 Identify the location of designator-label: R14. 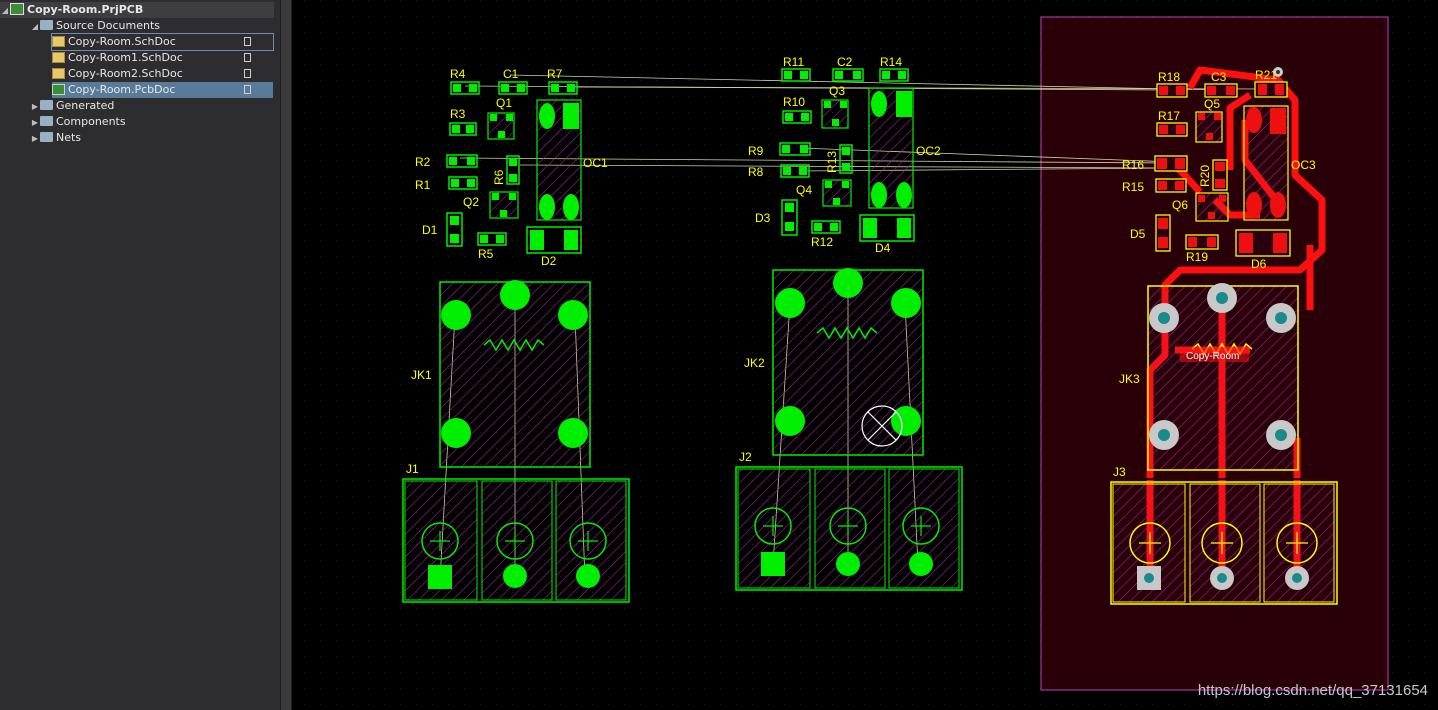
(891, 62).